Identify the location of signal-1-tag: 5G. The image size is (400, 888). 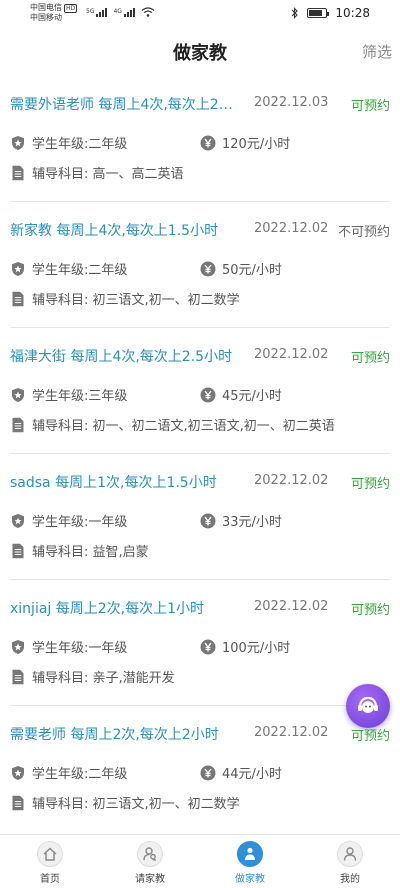
(90, 11).